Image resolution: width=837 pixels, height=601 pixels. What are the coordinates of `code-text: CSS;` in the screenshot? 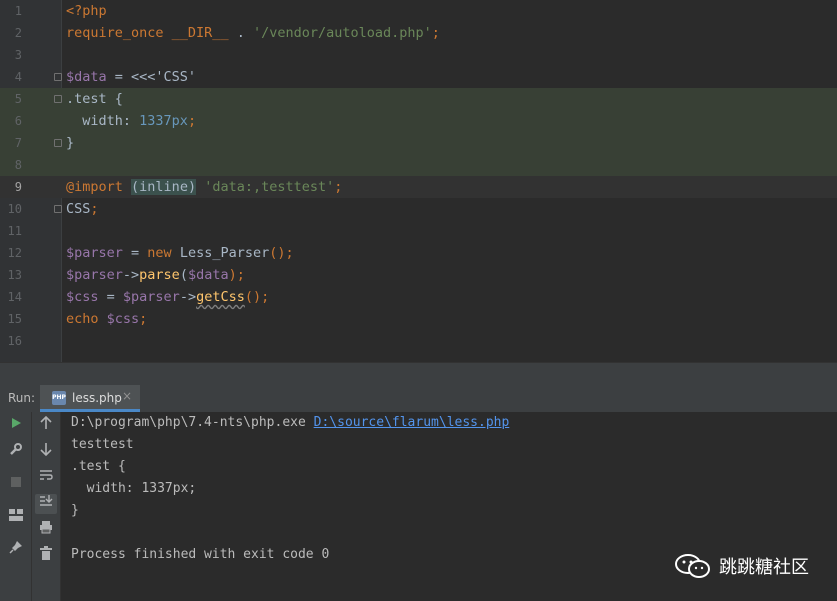 It's located at (82, 209).